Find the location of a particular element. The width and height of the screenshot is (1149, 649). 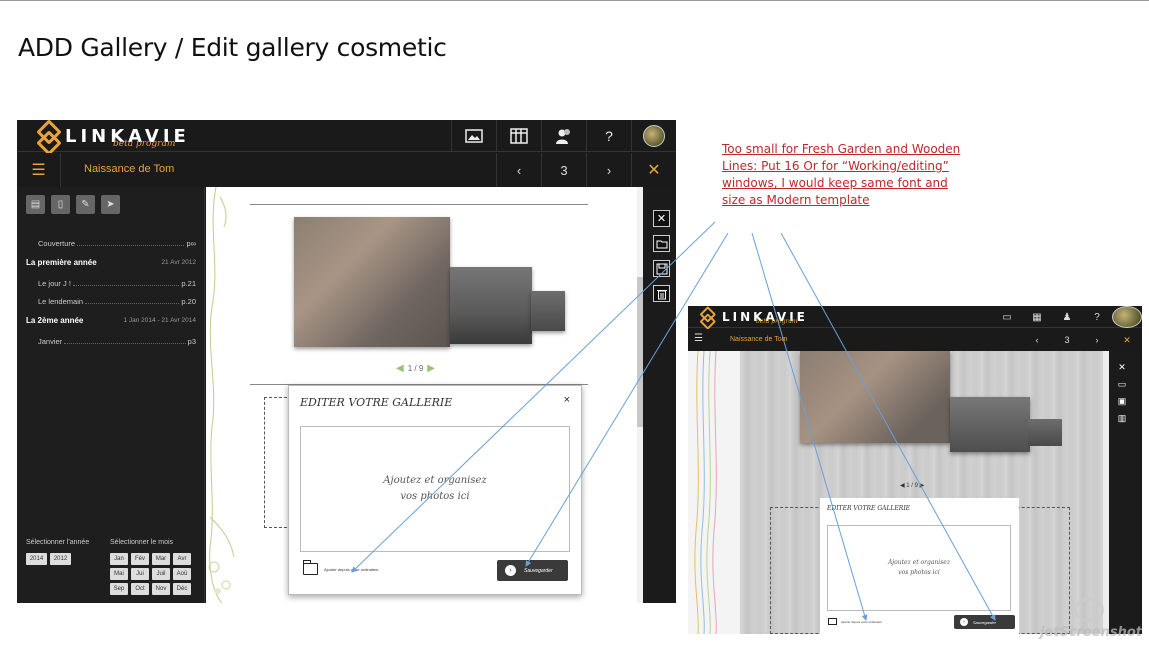

cursor-icon: ➤ is located at coordinates (110, 204).